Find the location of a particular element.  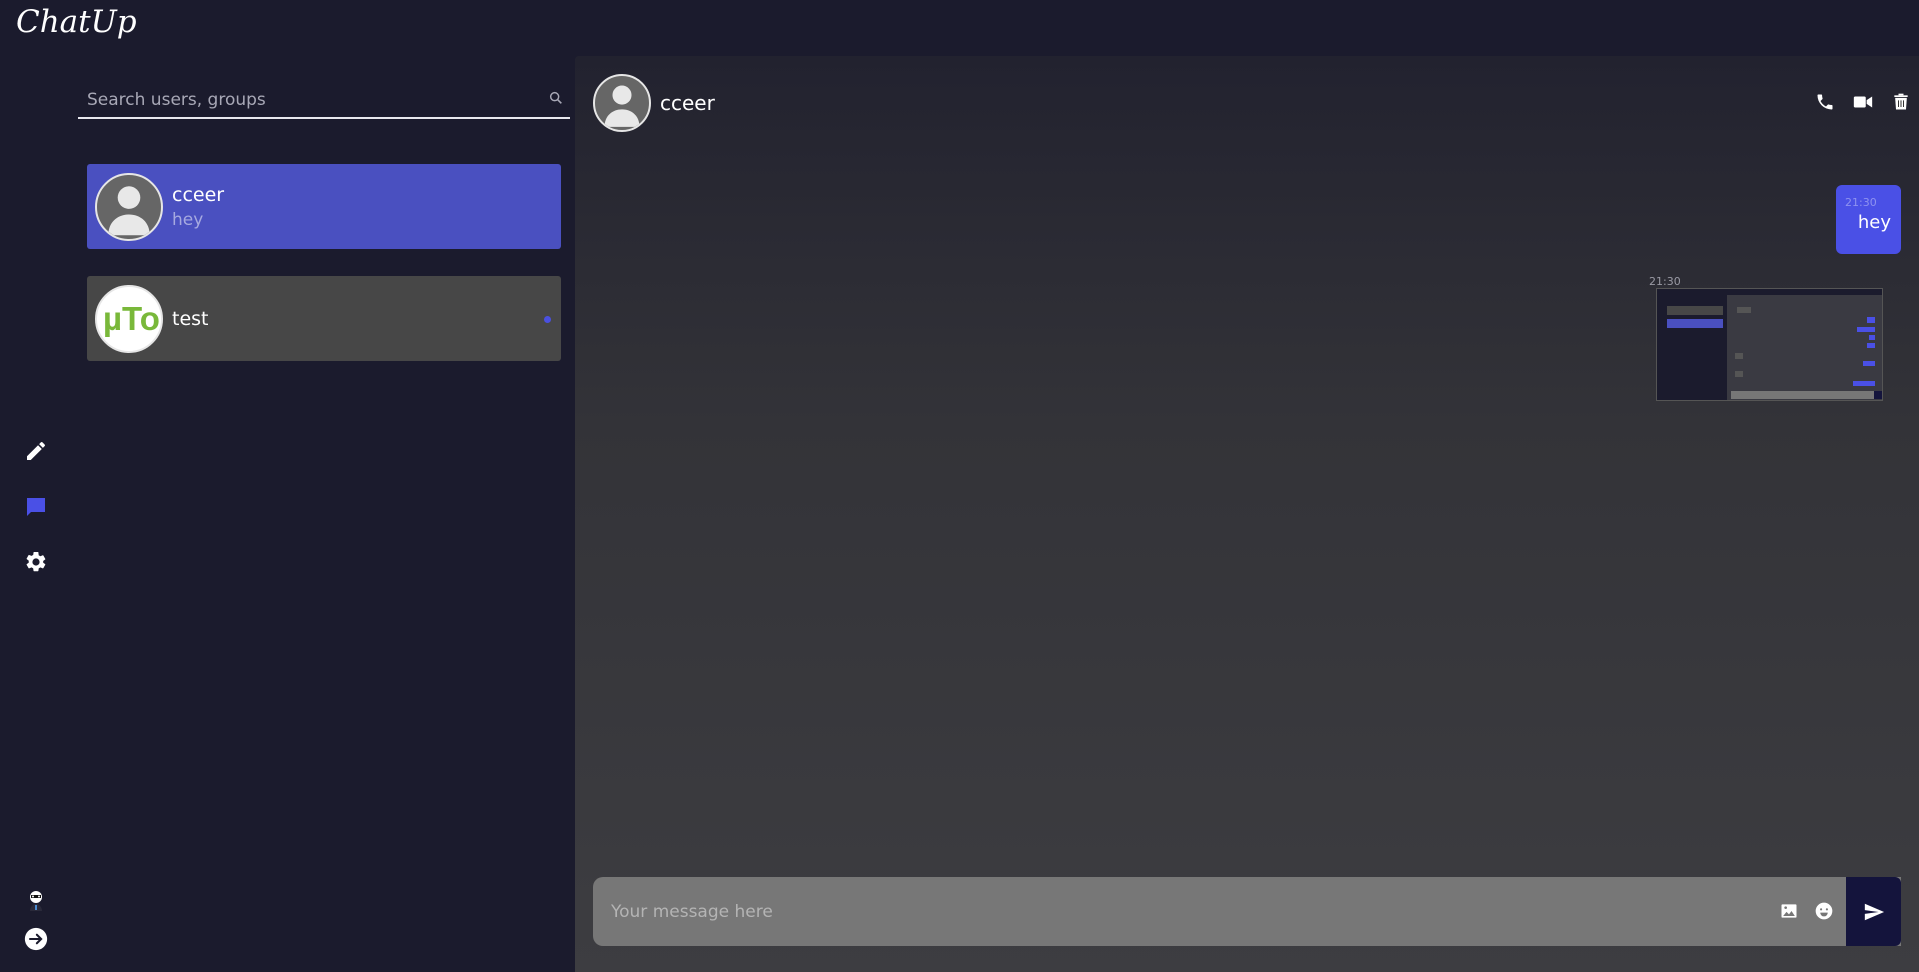

search-box is located at coordinates (324, 100).